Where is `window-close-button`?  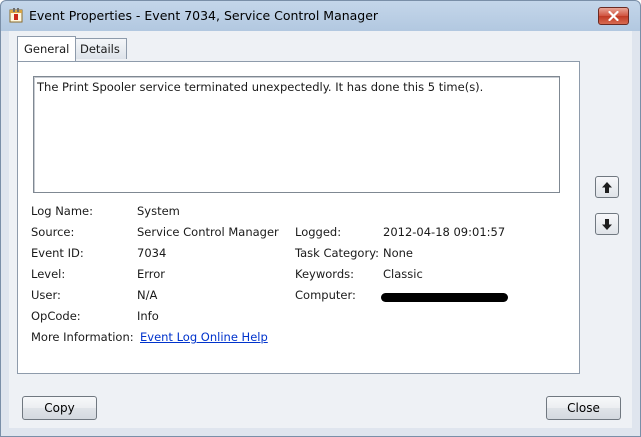 window-close-button is located at coordinates (613, 16).